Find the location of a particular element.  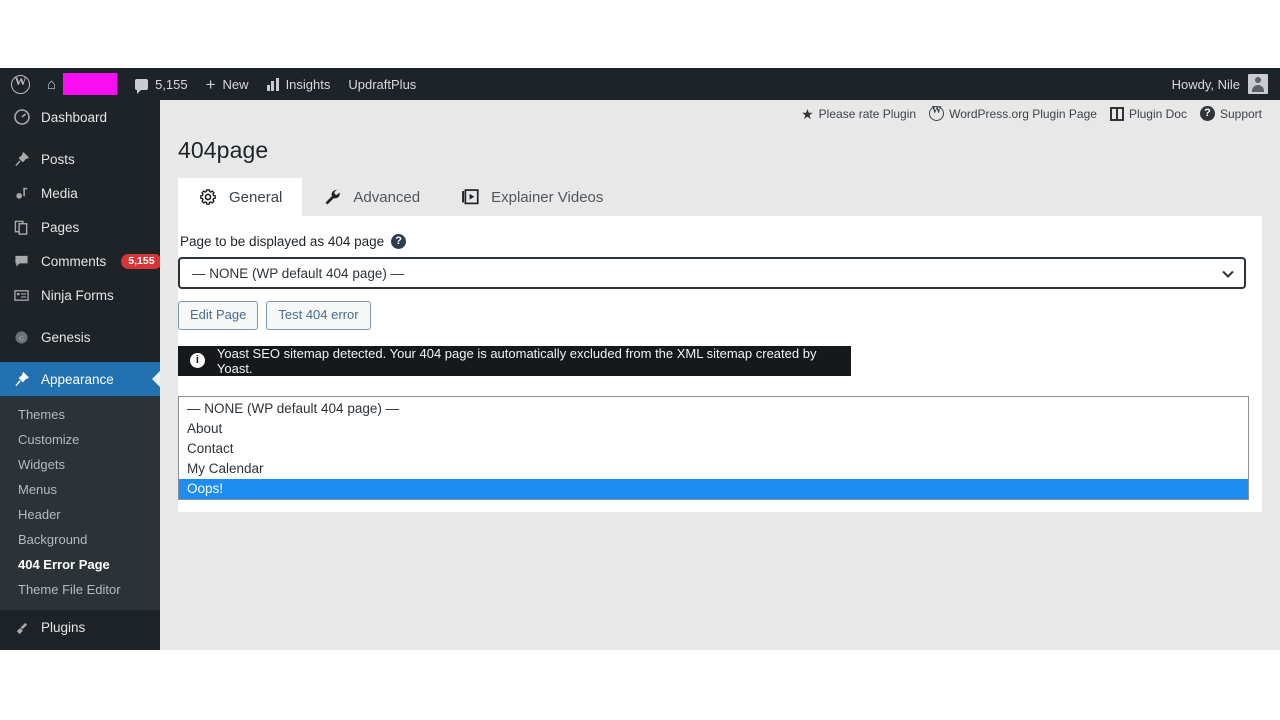

sidebar-subitem-widgets: Widgets is located at coordinates (80, 464).